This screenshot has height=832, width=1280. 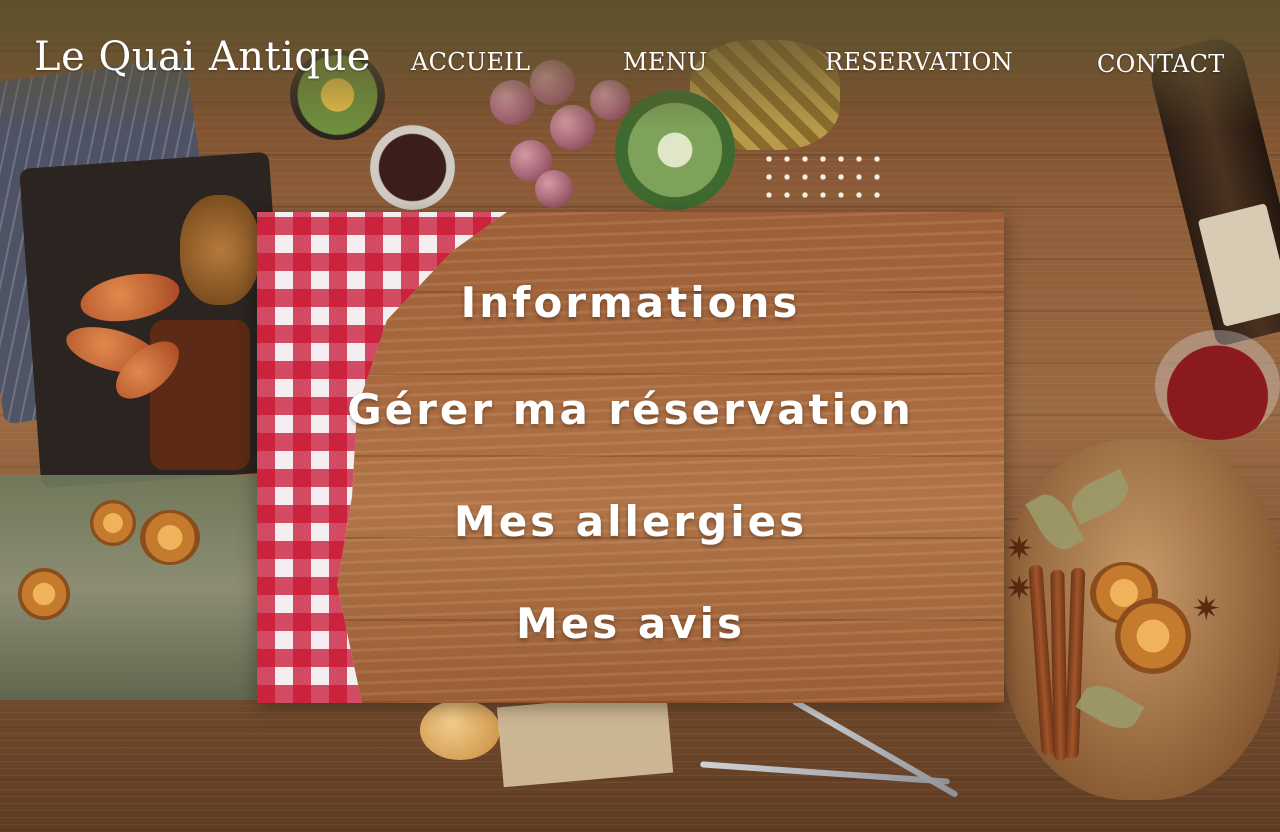 I want to click on bread-roll, so click(x=460, y=730).